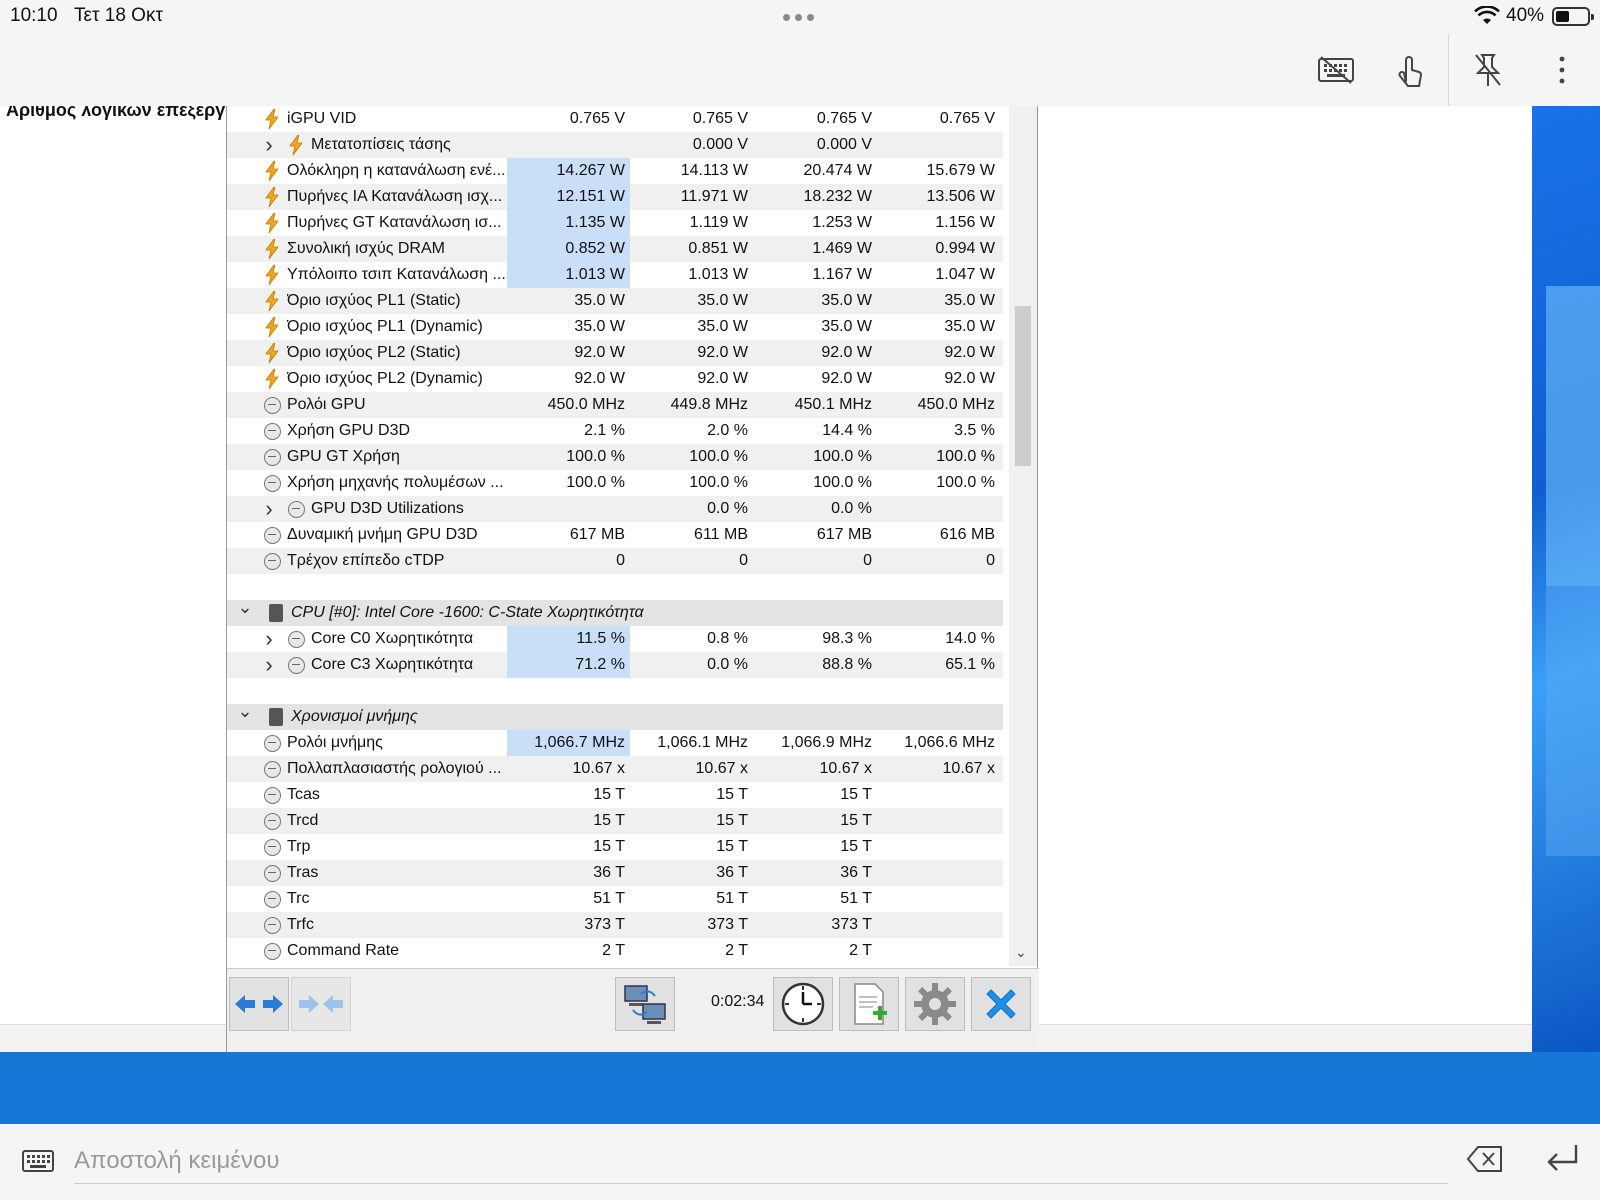  Describe the element at coordinates (761, 1161) in the screenshot. I see `send-text-input` at that location.